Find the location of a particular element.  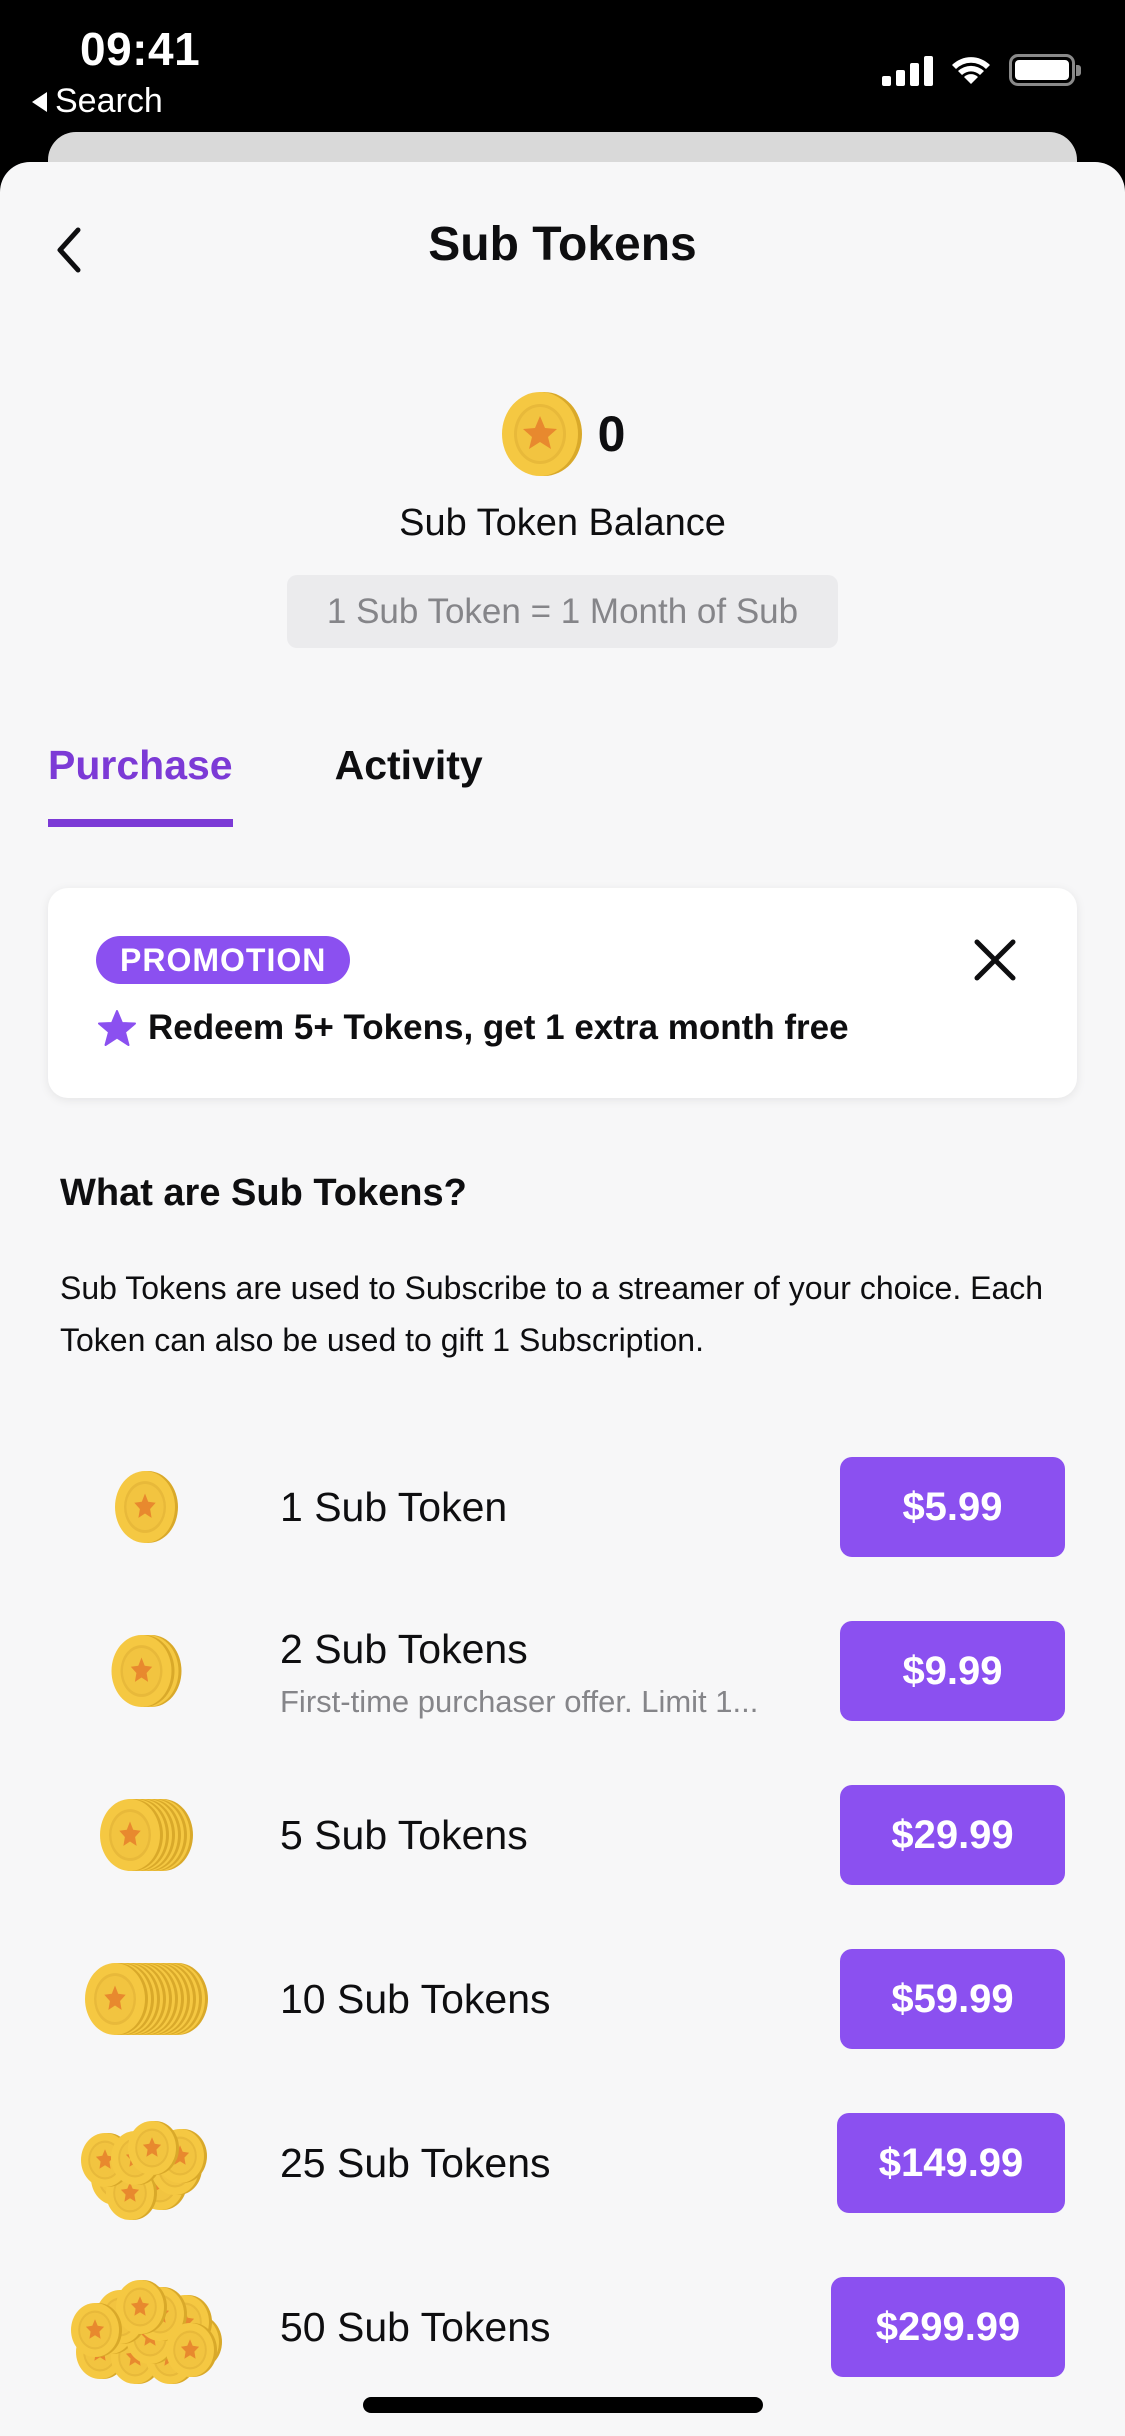

close-icon is located at coordinates (995, 960).